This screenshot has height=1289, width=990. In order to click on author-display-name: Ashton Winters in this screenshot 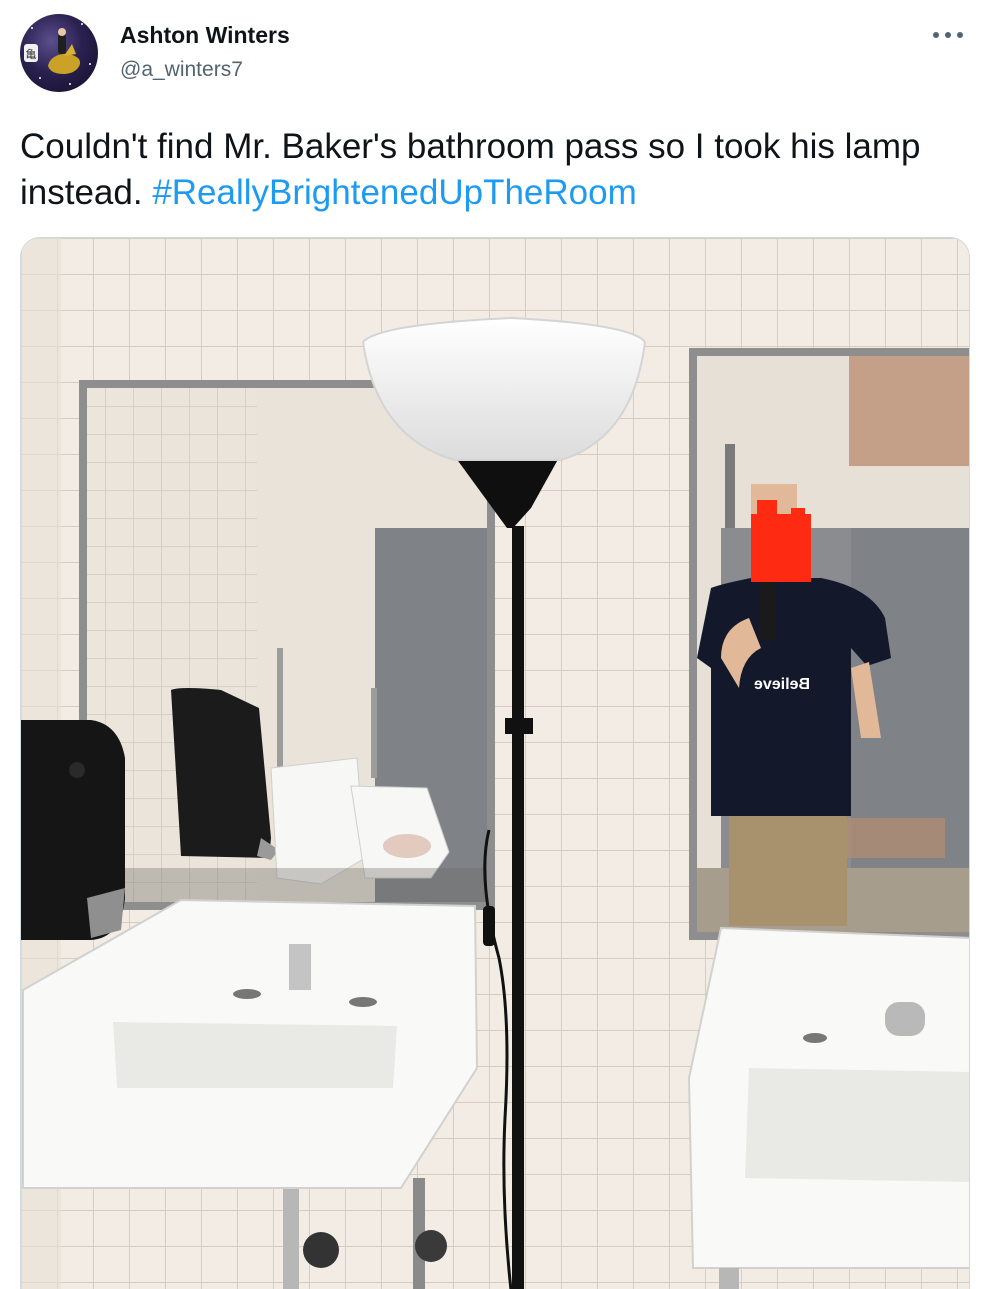, I will do `click(205, 35)`.